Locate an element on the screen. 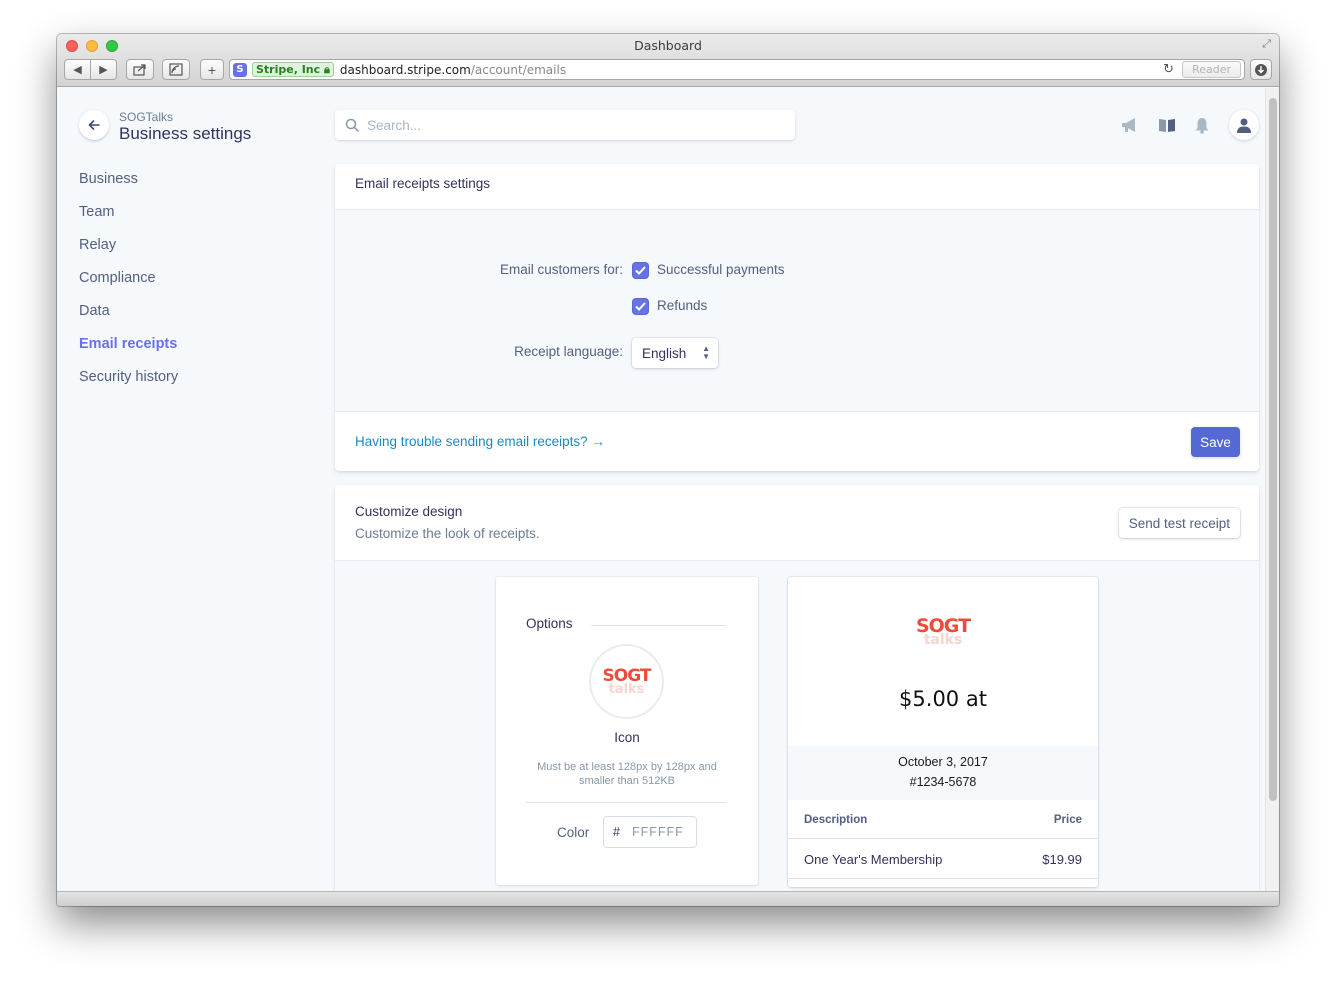 This screenshot has height=985, width=1336. sidebar-item-email-receipts: Email receipts is located at coordinates (128, 349).